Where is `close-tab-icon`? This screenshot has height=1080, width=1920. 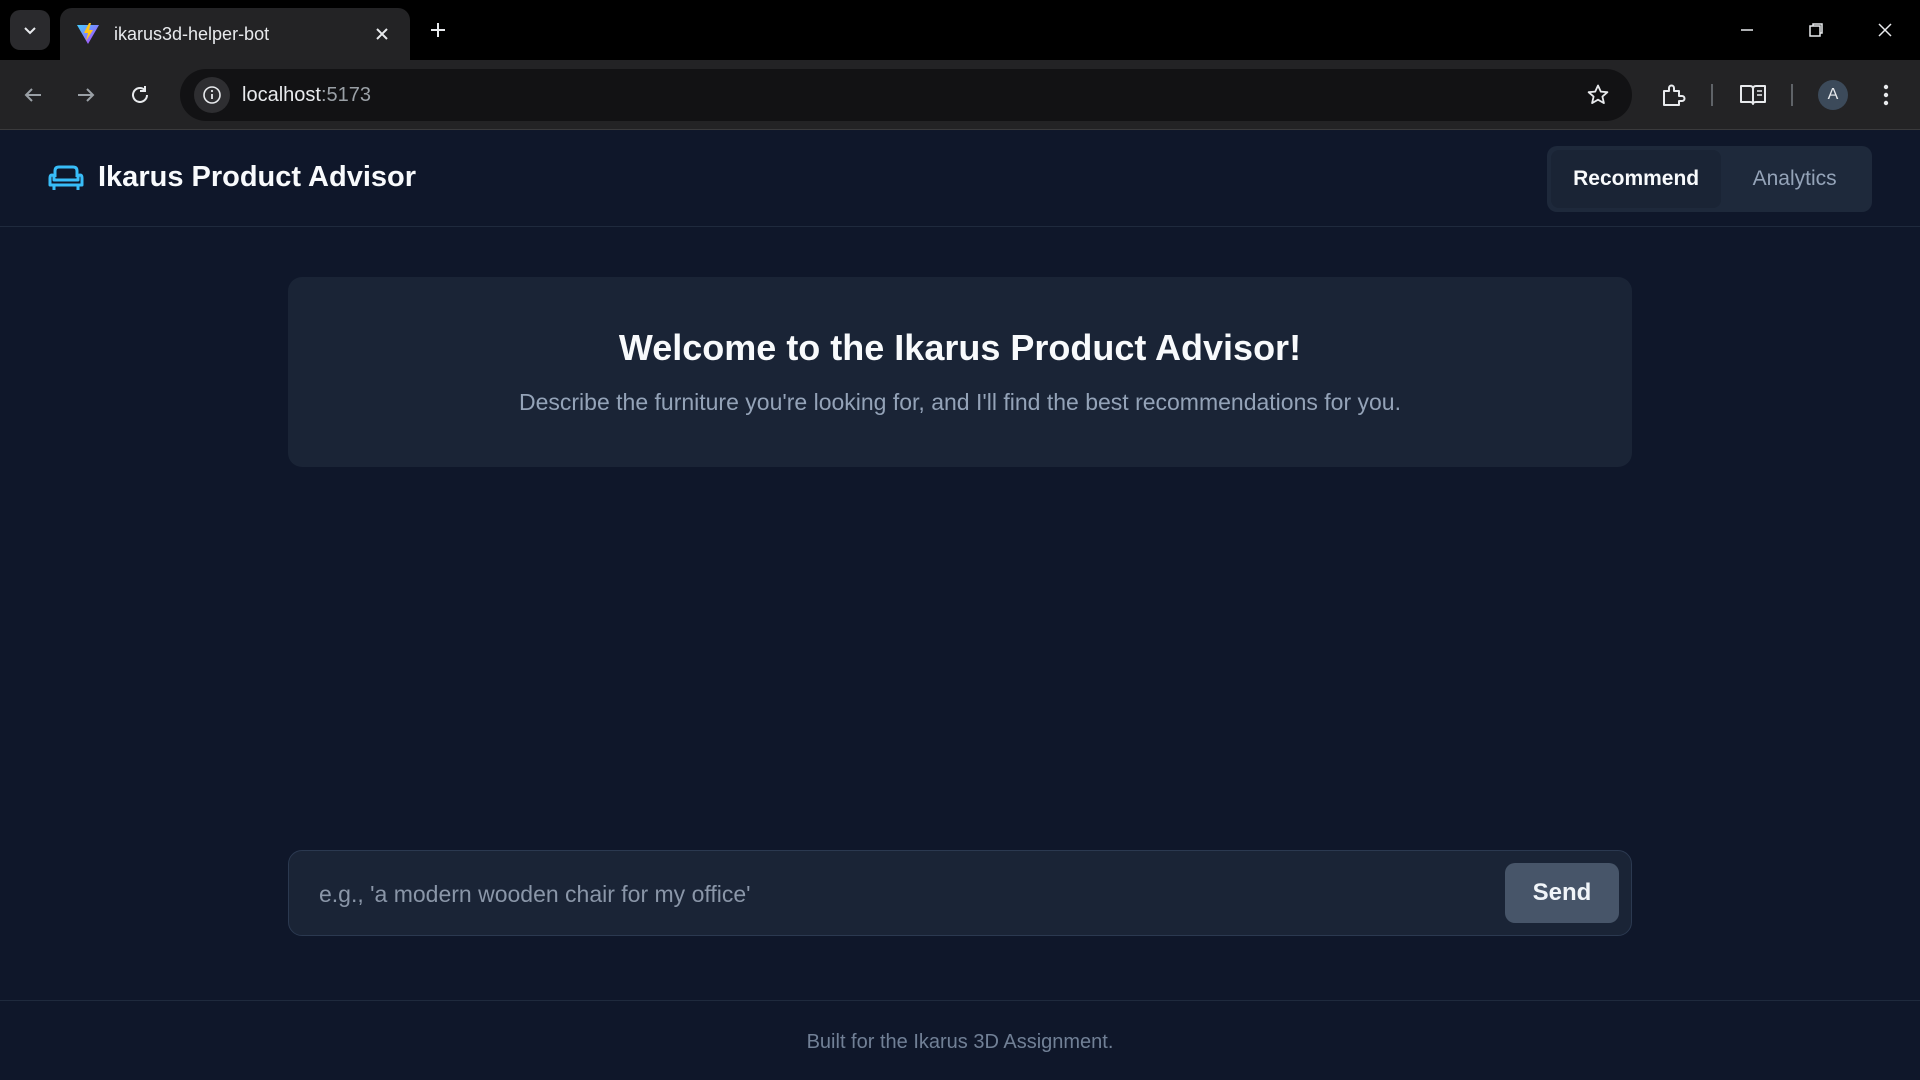 close-tab-icon is located at coordinates (382, 34).